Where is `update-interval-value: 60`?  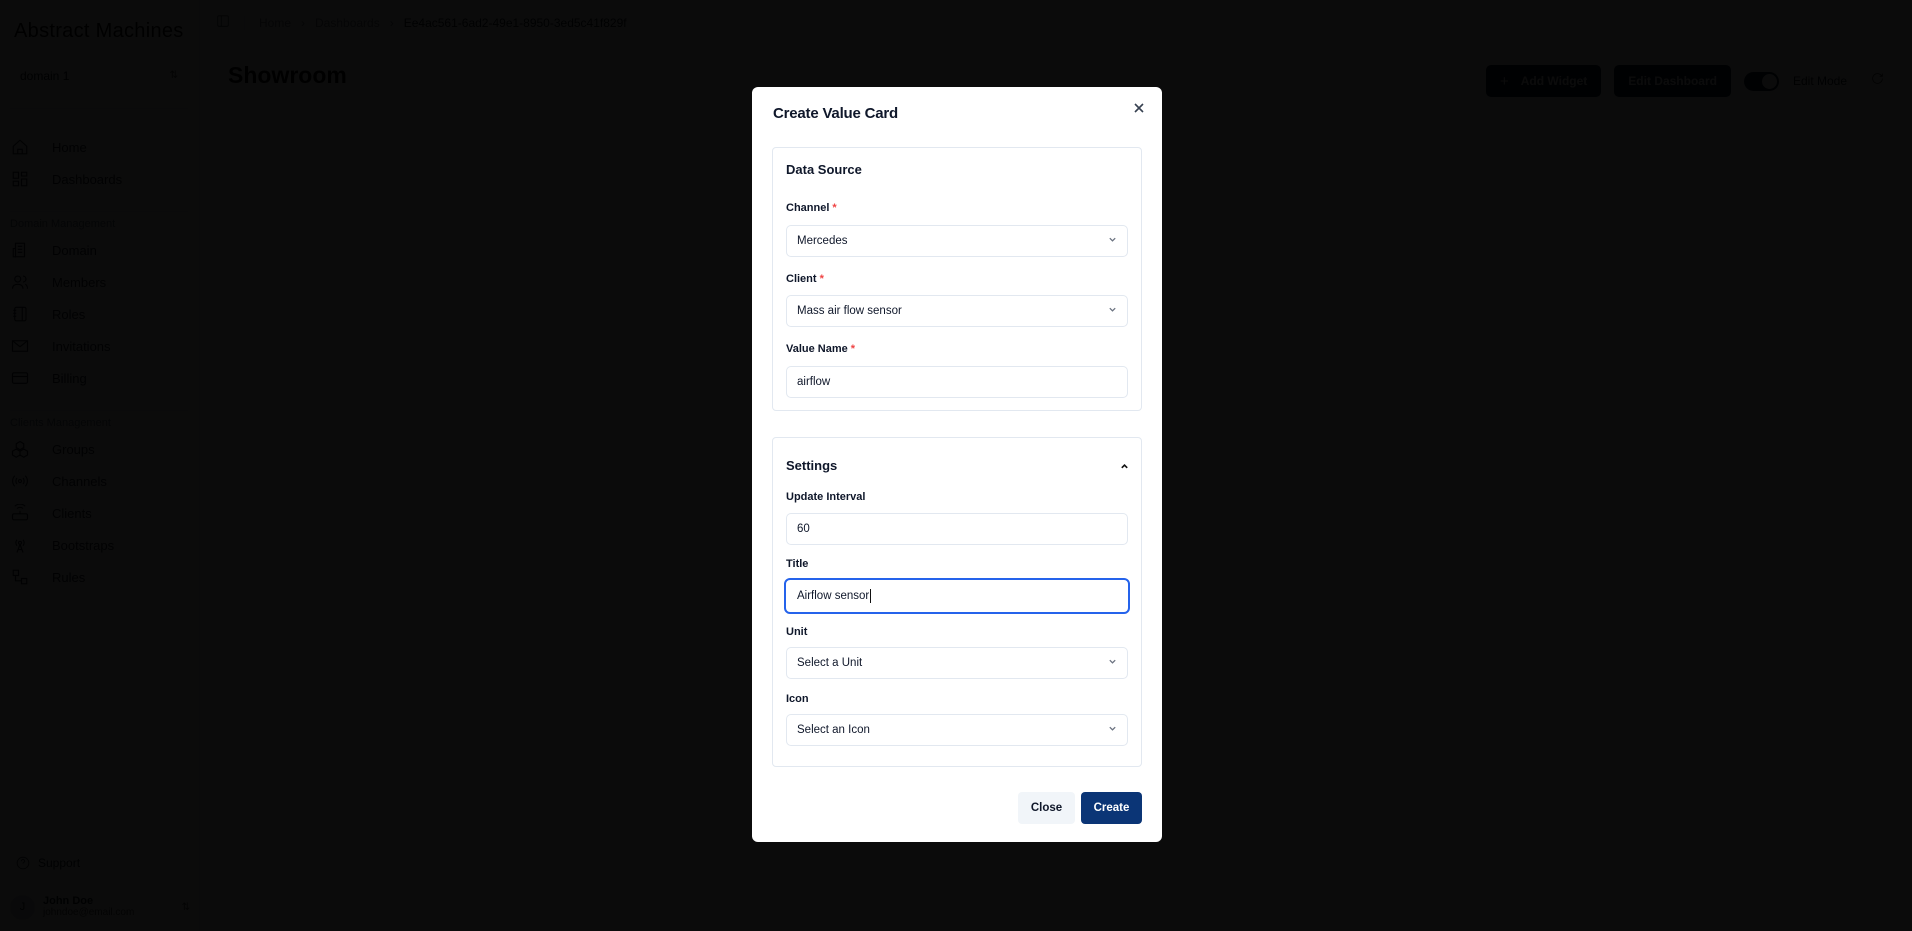 update-interval-value: 60 is located at coordinates (803, 529).